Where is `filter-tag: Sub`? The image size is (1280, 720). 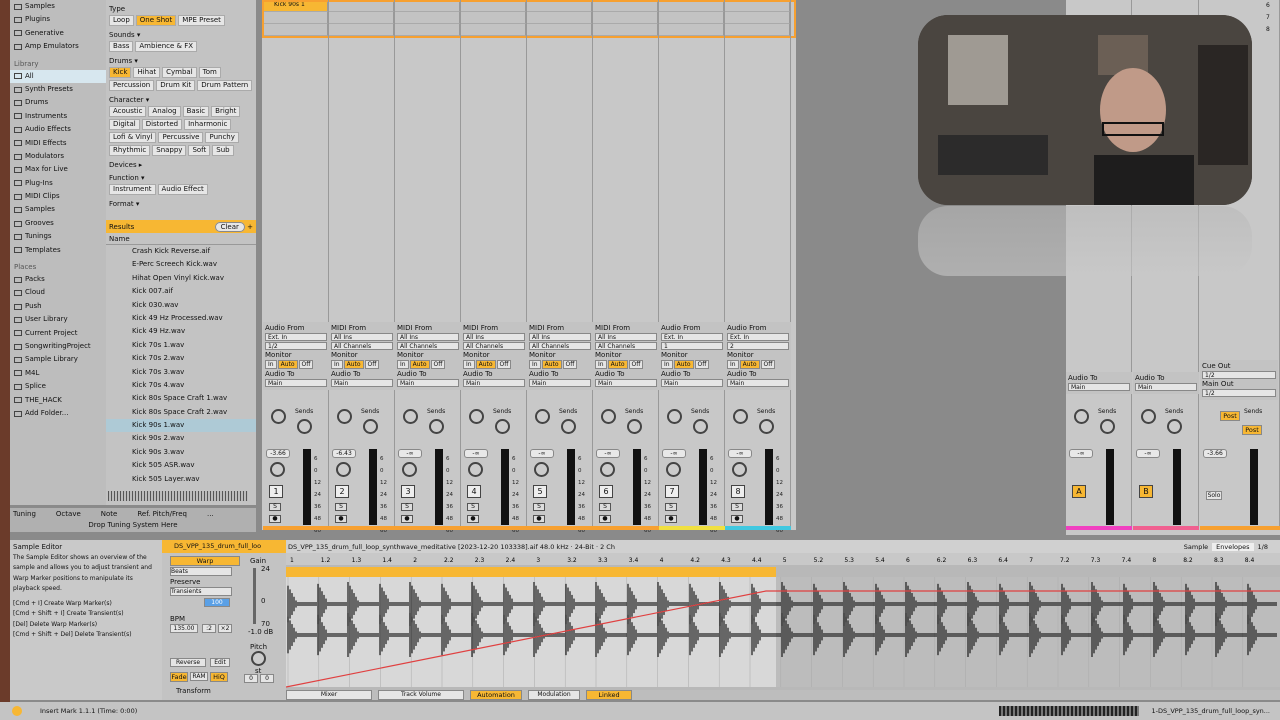
filter-tag: Sub is located at coordinates (223, 150).